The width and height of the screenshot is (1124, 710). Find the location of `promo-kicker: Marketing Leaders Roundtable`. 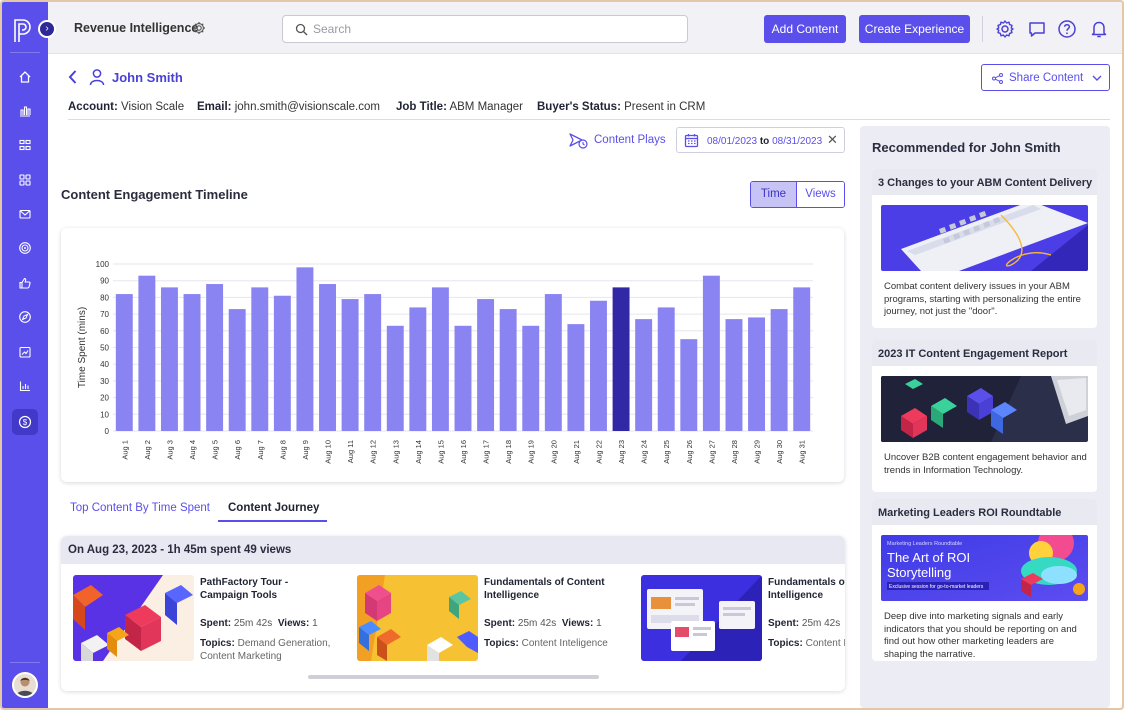

promo-kicker: Marketing Leaders Roundtable is located at coordinates (924, 544).